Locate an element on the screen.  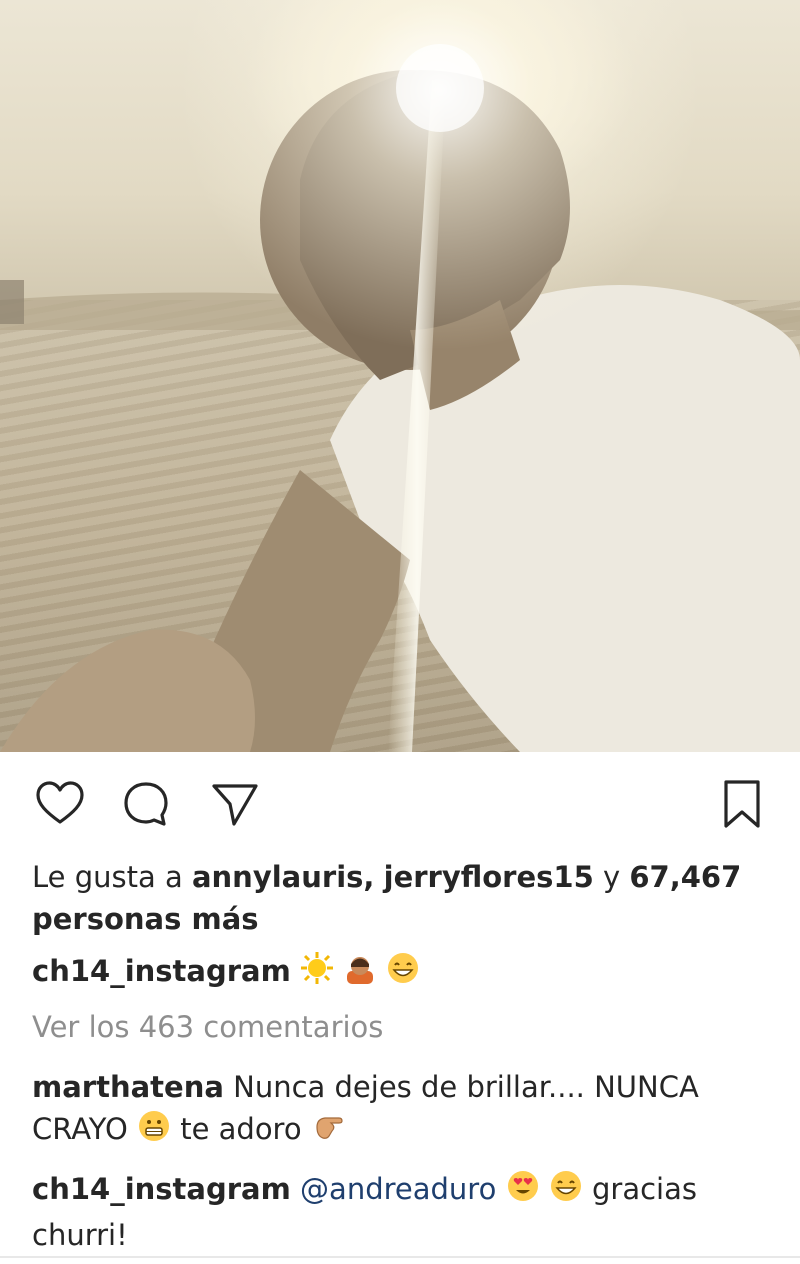
likes-count: 67,467 is located at coordinates (685, 877).